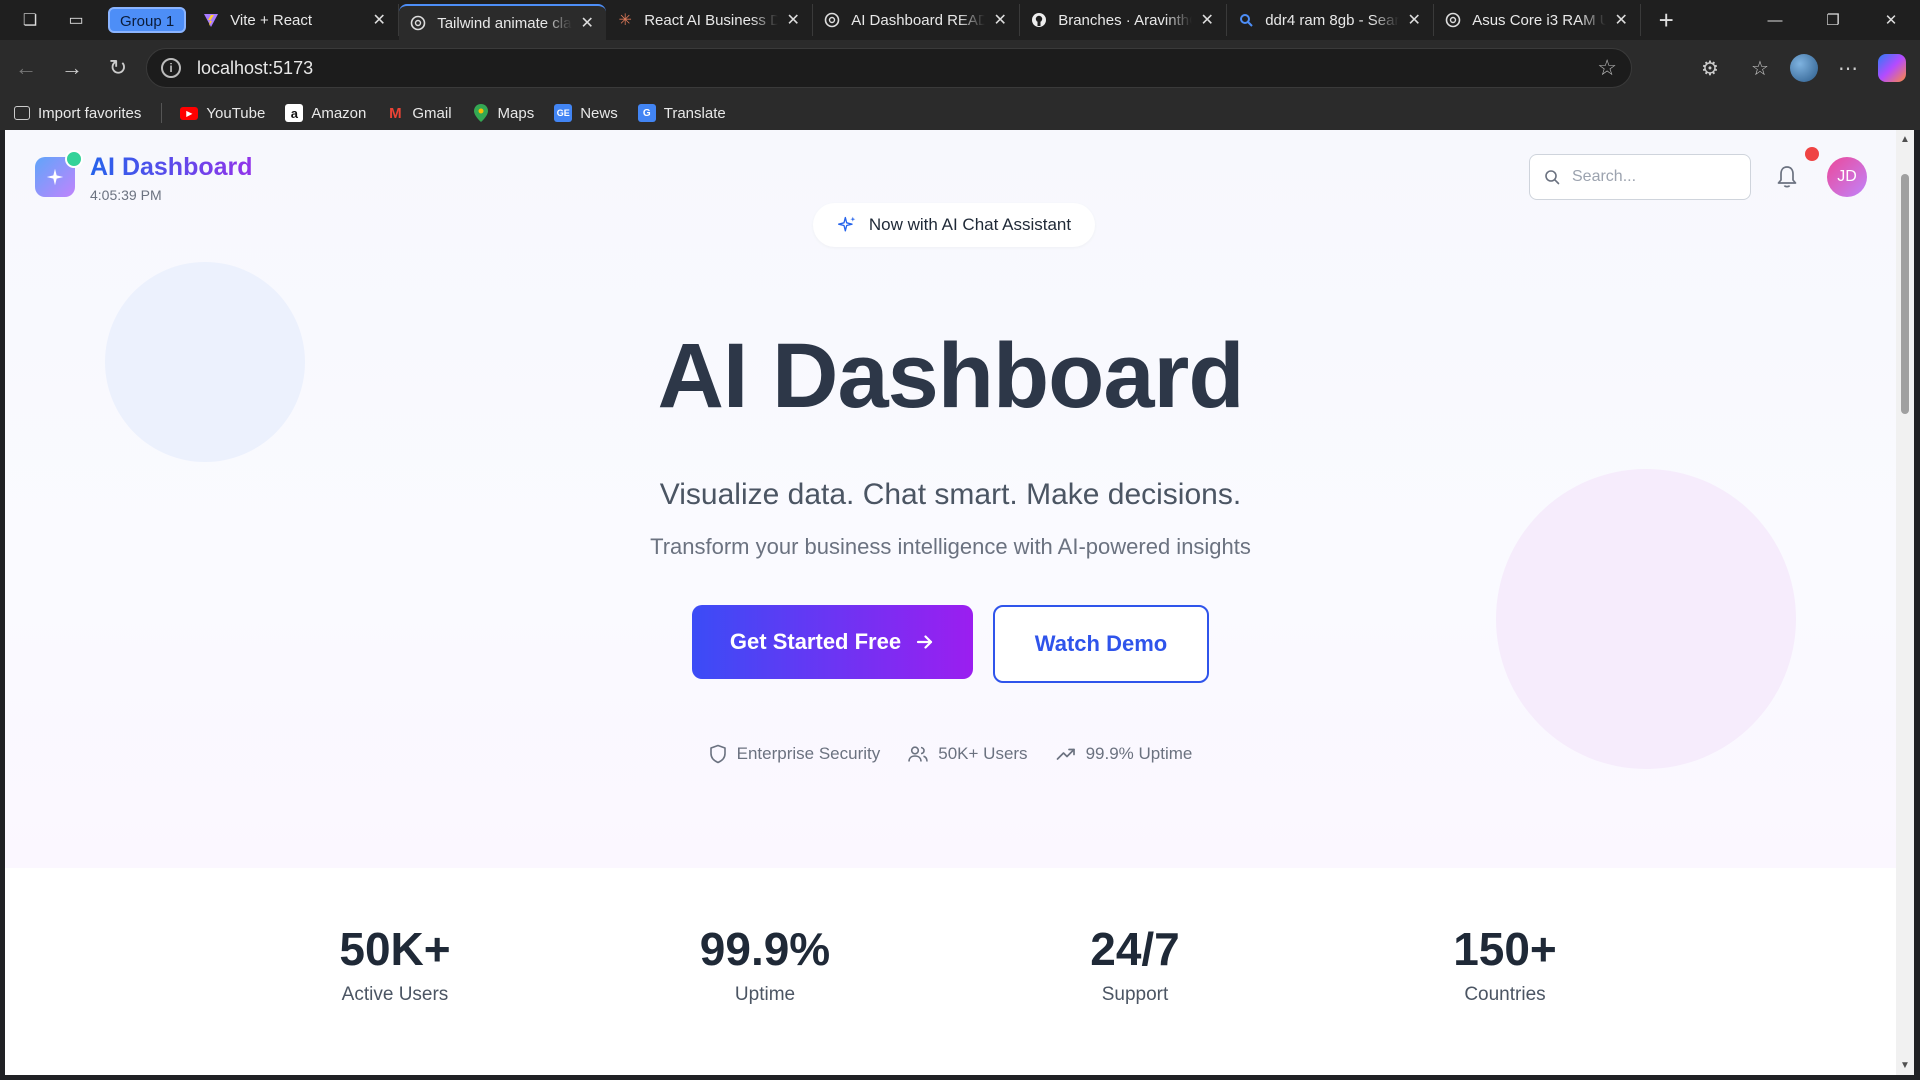  I want to click on new-tab-button: +, so click(1666, 20).